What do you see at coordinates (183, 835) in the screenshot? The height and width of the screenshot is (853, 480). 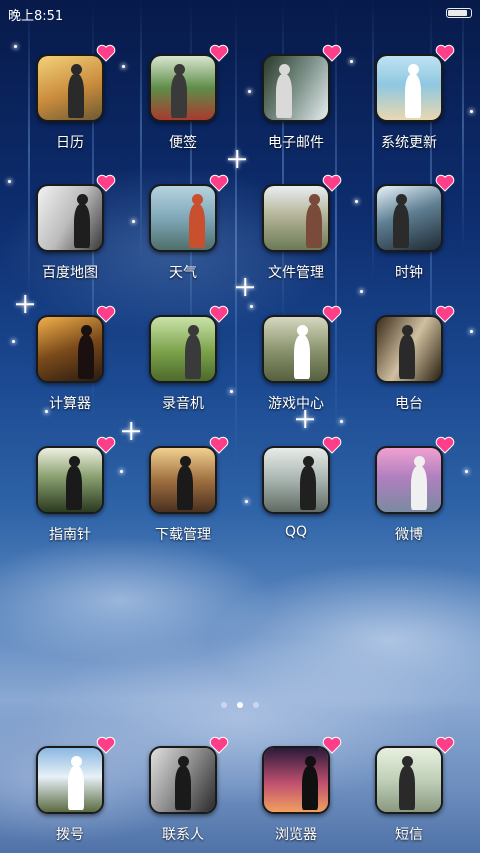 I see `app-label: 联系人` at bounding box center [183, 835].